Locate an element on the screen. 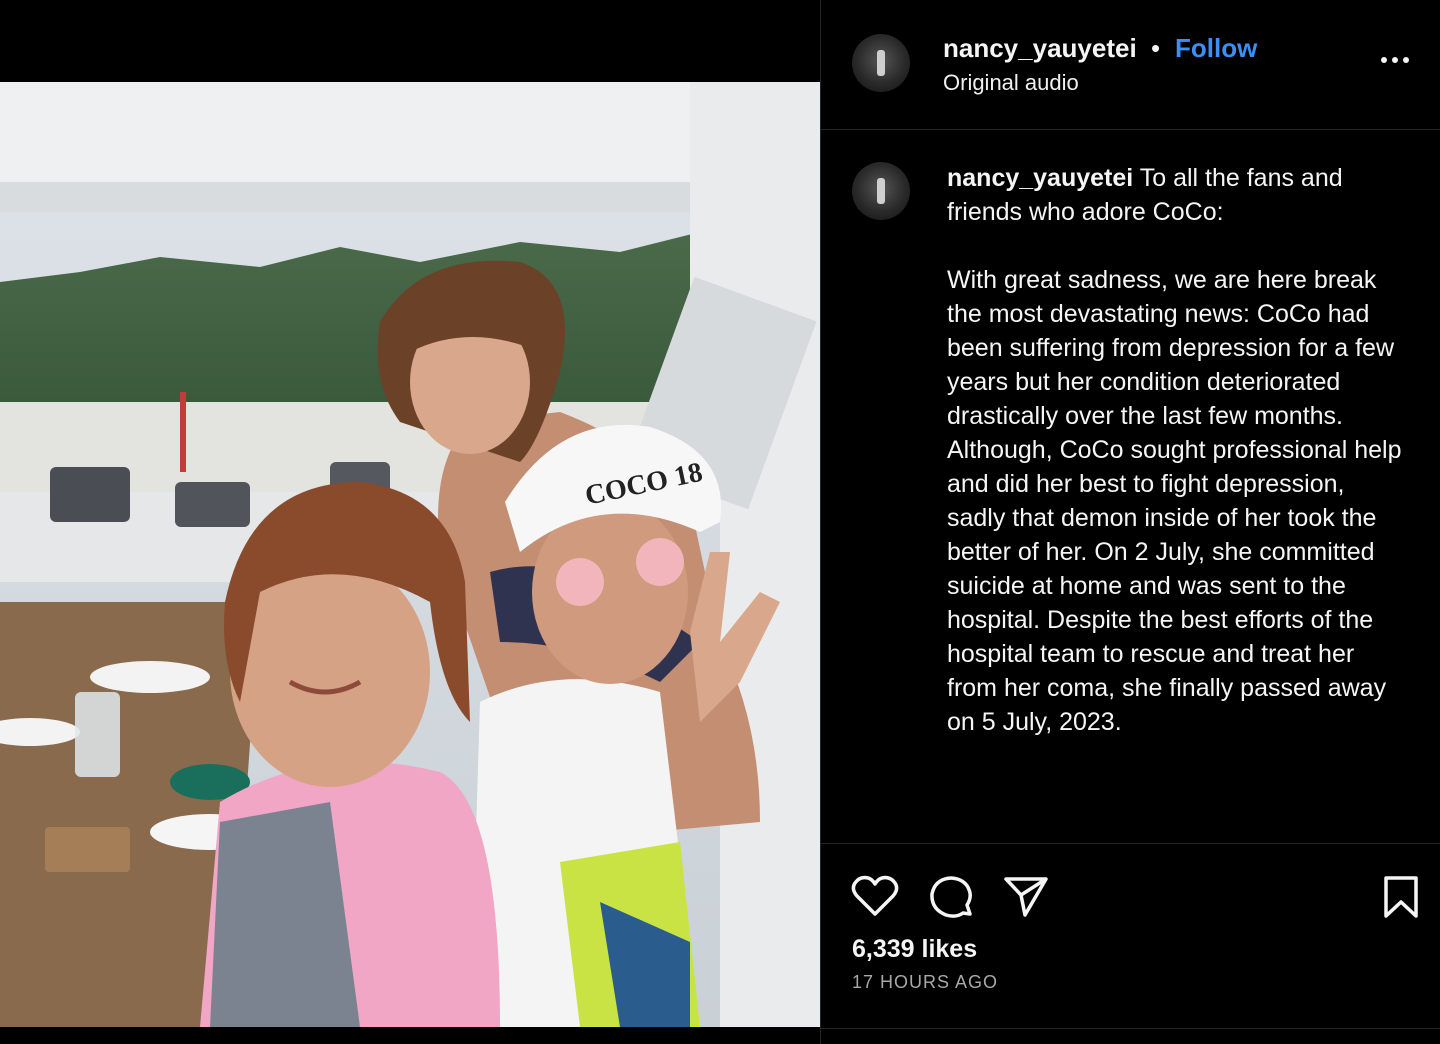 The image size is (1440, 1044). heart-icon is located at coordinates (875, 898).